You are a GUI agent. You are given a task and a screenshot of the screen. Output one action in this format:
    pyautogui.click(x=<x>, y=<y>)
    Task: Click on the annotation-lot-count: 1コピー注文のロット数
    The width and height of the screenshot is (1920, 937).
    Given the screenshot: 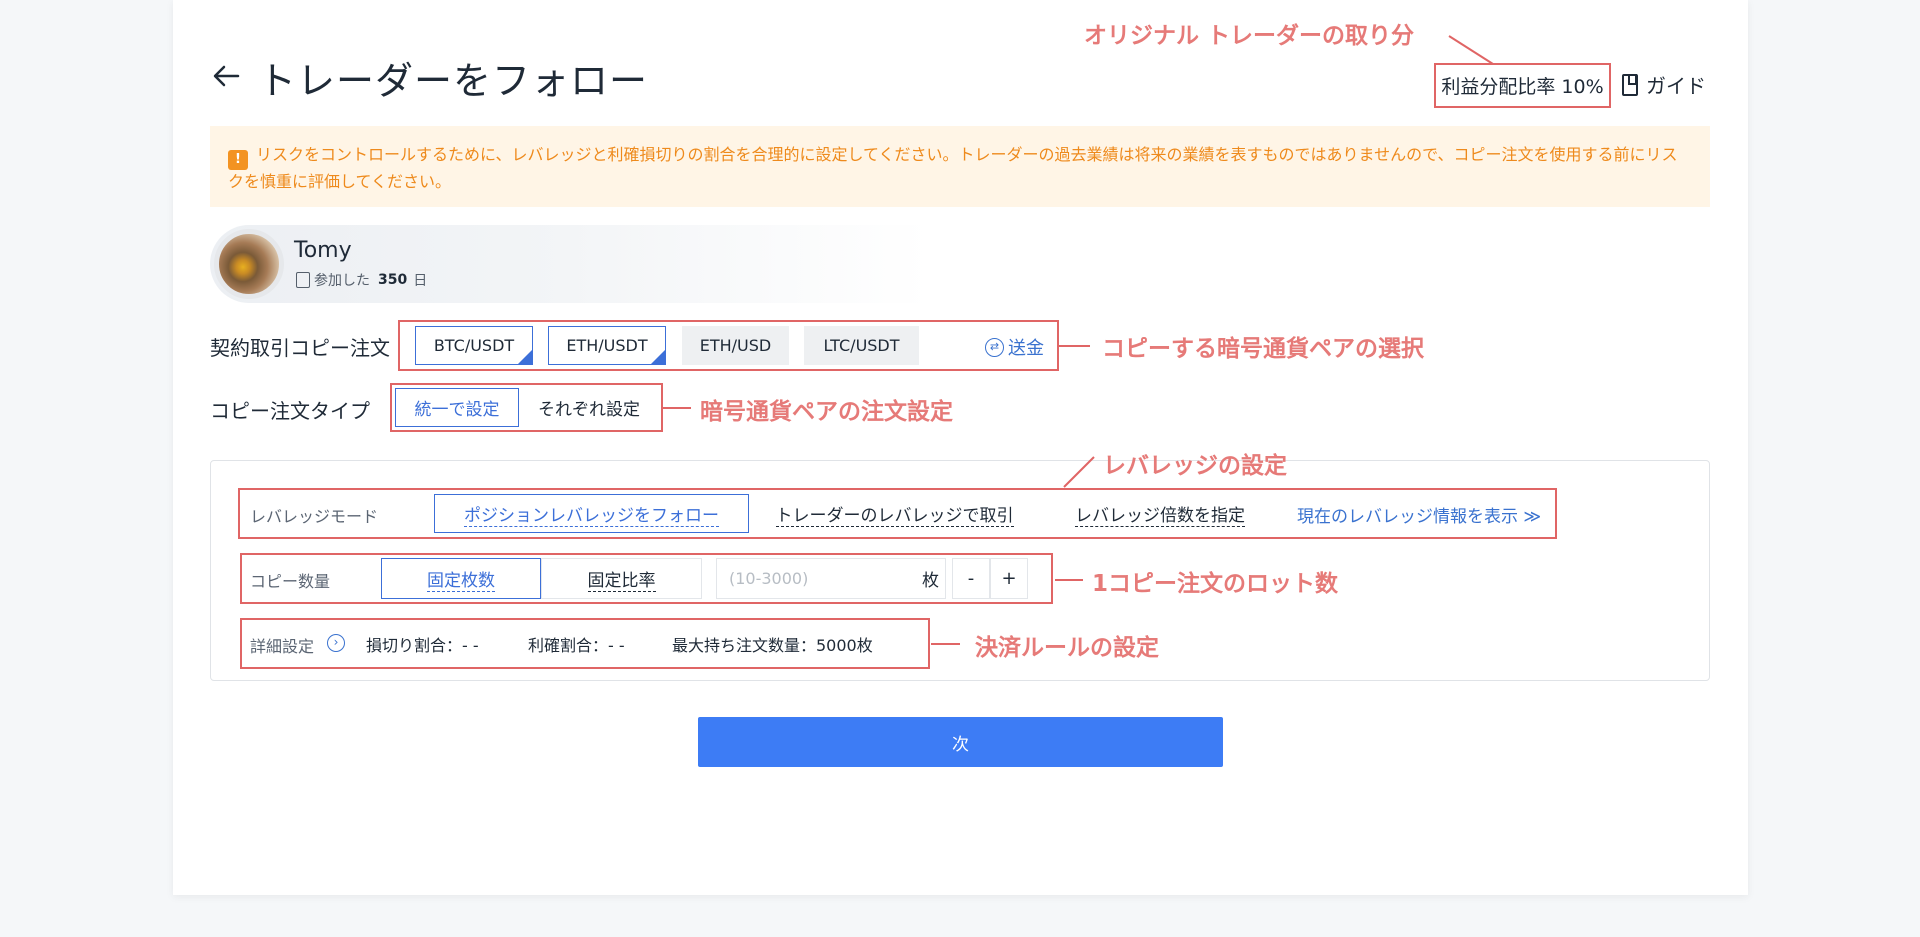 What is the action you would take?
    pyautogui.click(x=1215, y=584)
    